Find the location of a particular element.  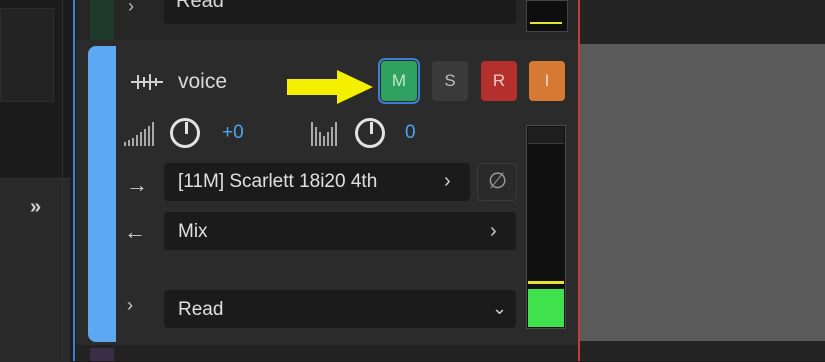

timeline-area-bottom is located at coordinates (702, 351).